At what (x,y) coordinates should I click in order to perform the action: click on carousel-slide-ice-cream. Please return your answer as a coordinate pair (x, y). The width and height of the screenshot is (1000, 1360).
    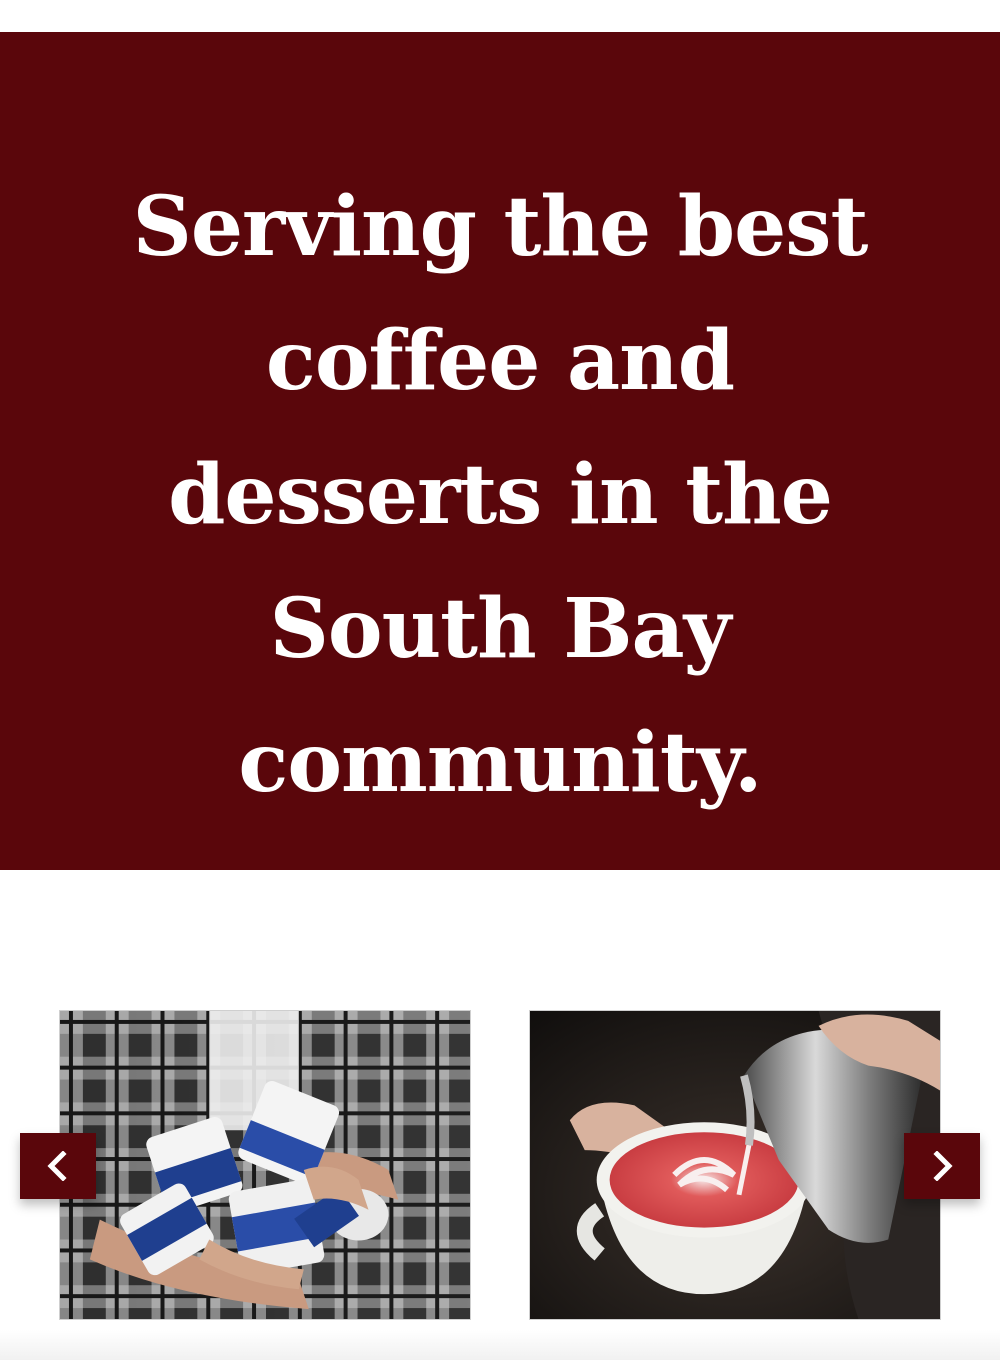
    Looking at the image, I should click on (265, 1165).